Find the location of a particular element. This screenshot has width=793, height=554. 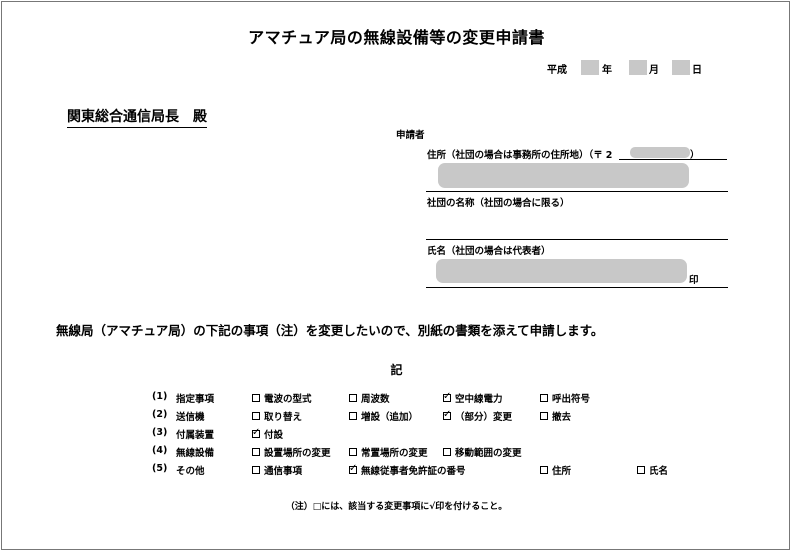

club-name-underline is located at coordinates (577, 239).